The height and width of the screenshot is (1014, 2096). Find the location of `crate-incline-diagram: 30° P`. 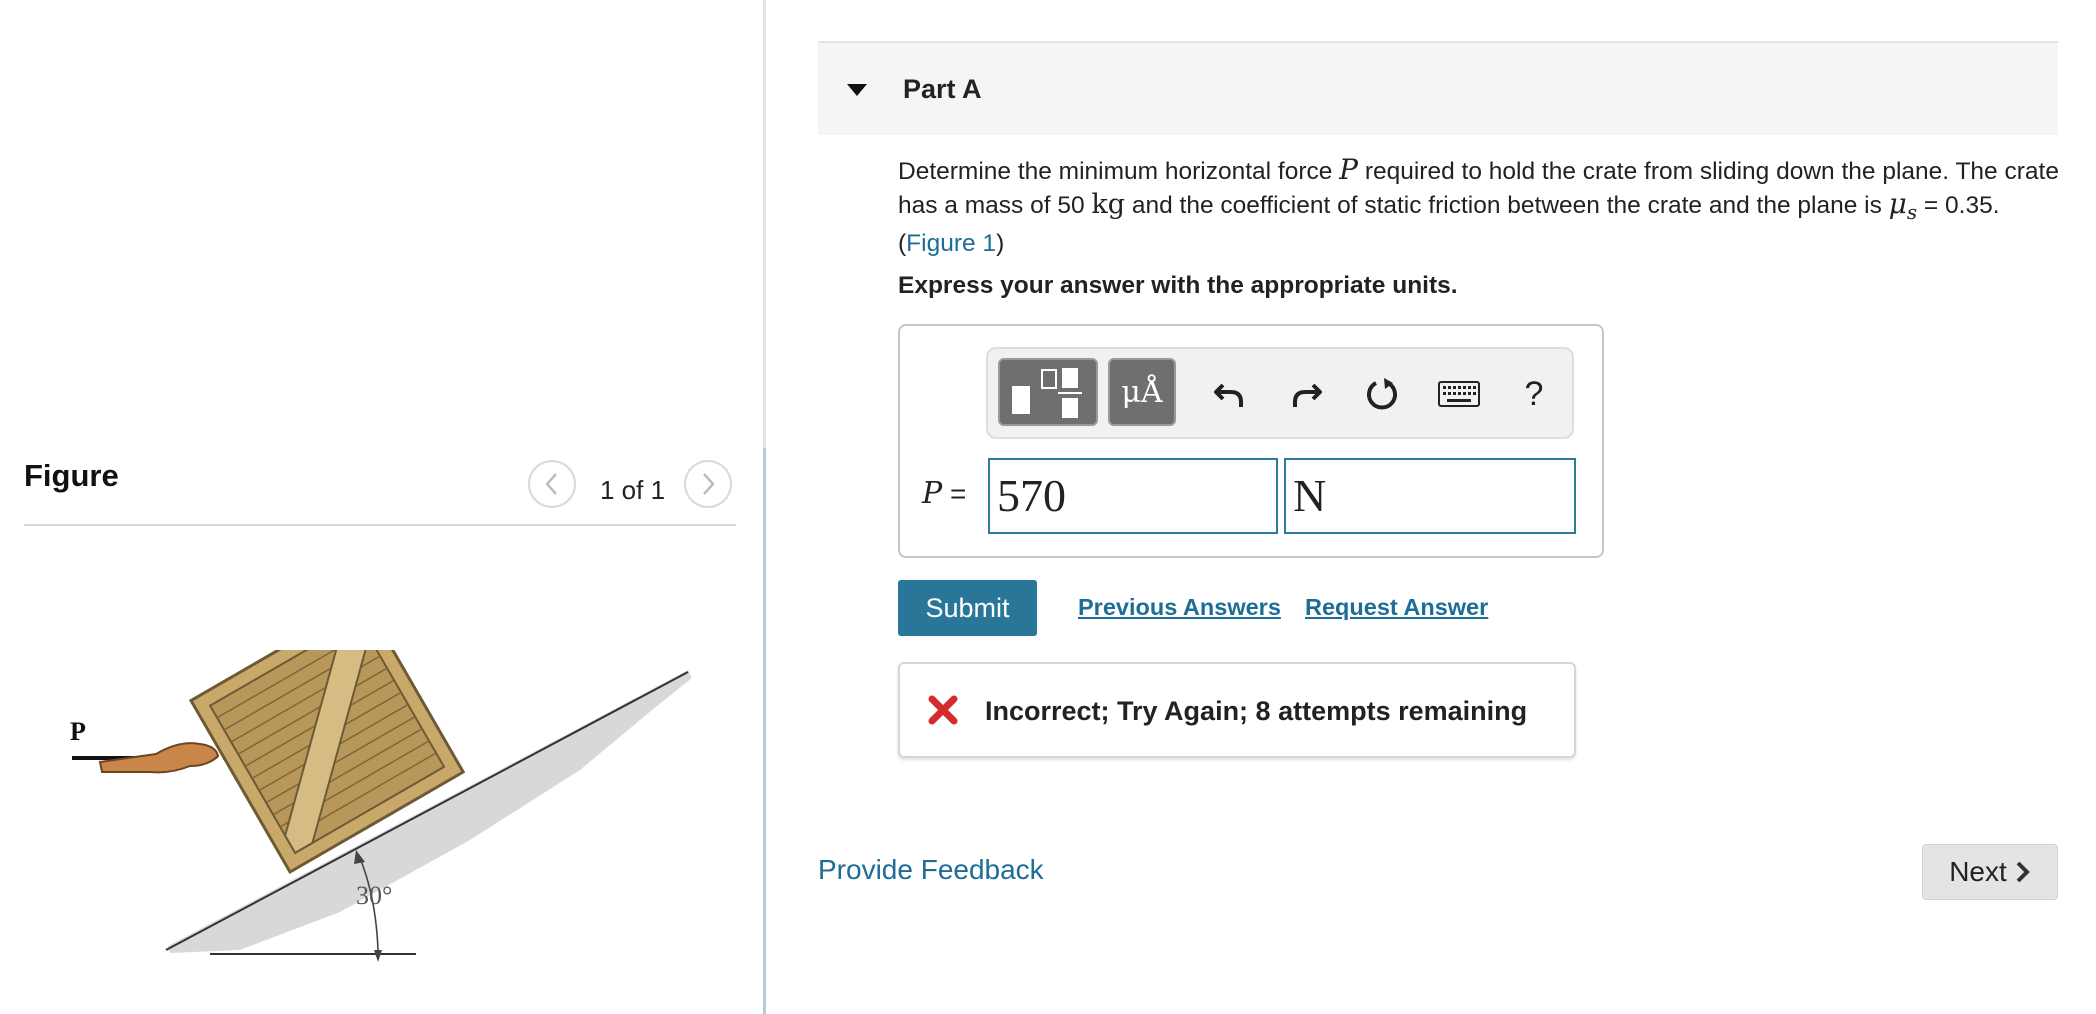

crate-incline-diagram: 30° P is located at coordinates (381, 806).